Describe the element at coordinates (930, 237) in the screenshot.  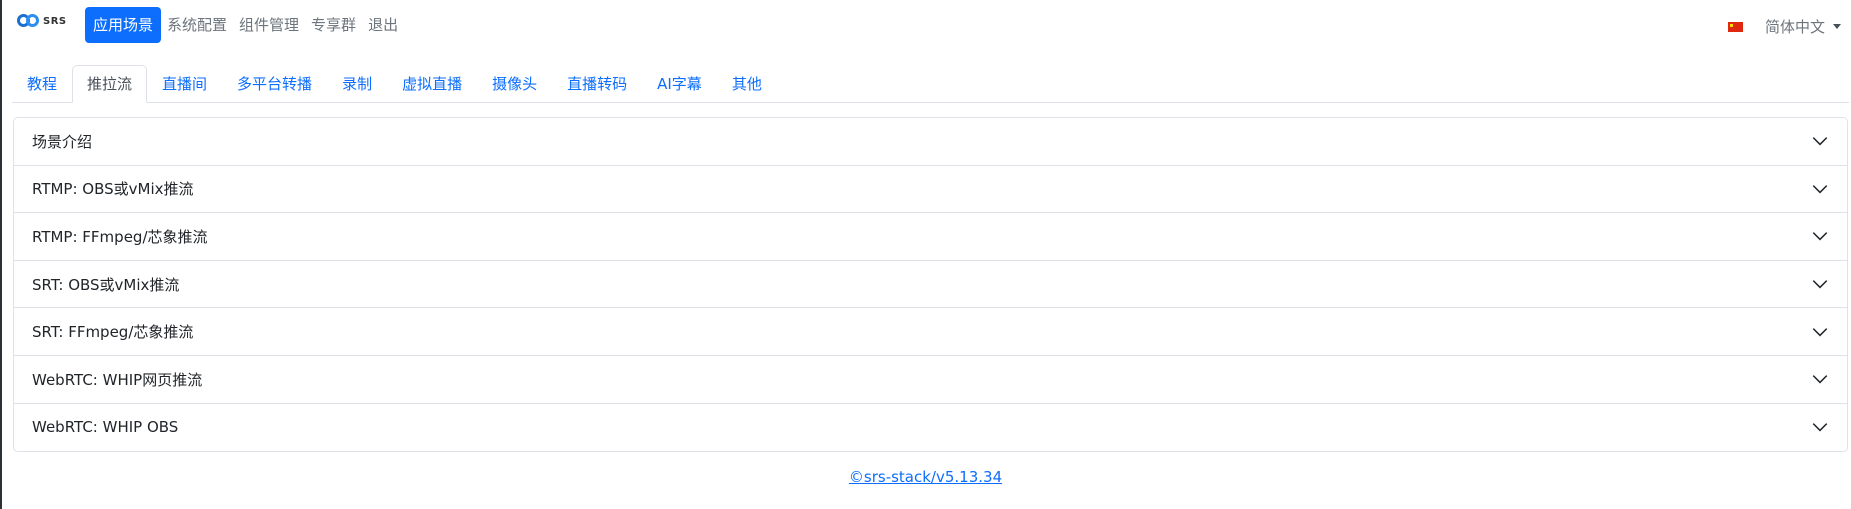
I see `accordion-item-rtmp-ffmpeg: RTMP: FFmpeg/芯象推流` at that location.